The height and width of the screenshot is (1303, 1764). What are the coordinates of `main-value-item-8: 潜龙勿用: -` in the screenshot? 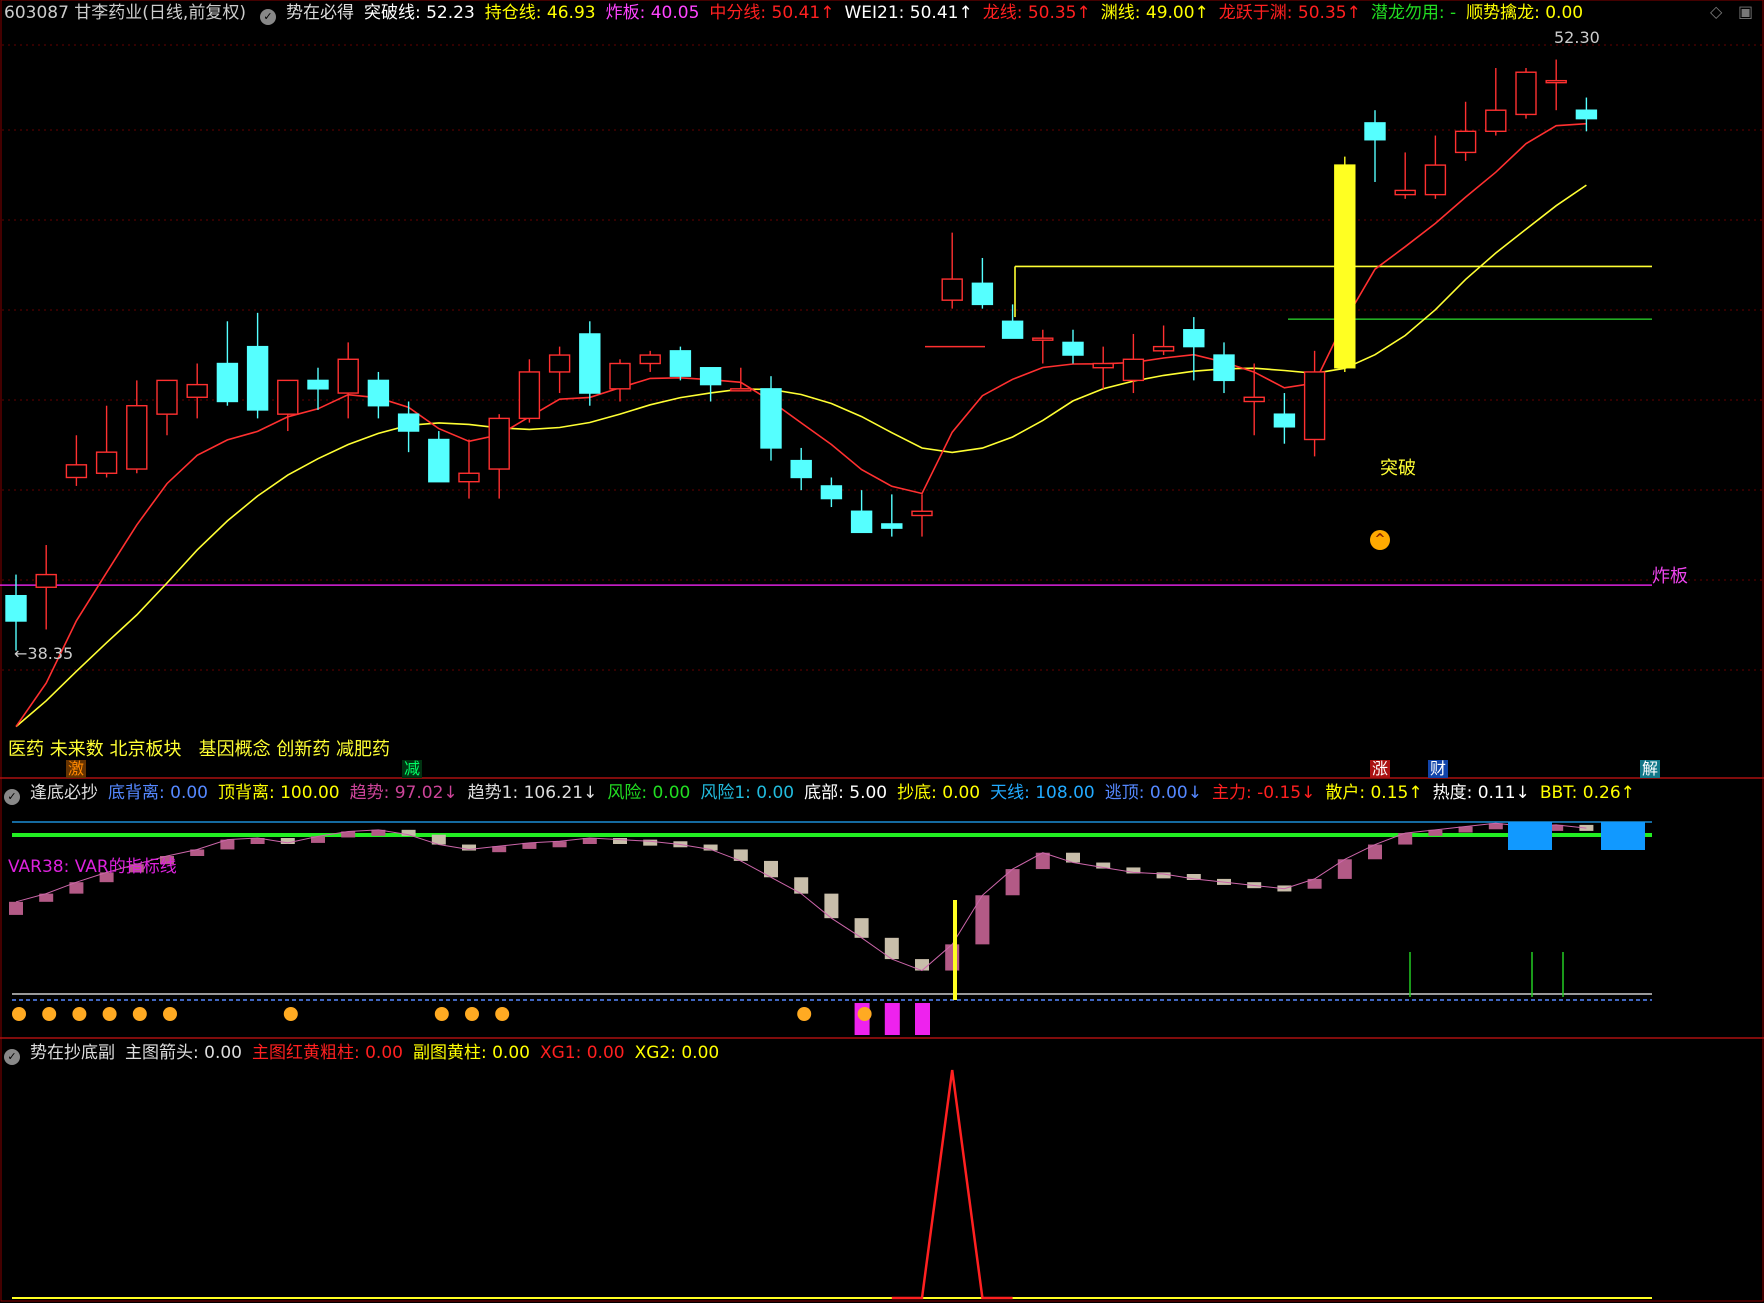 It's located at (1413, 13).